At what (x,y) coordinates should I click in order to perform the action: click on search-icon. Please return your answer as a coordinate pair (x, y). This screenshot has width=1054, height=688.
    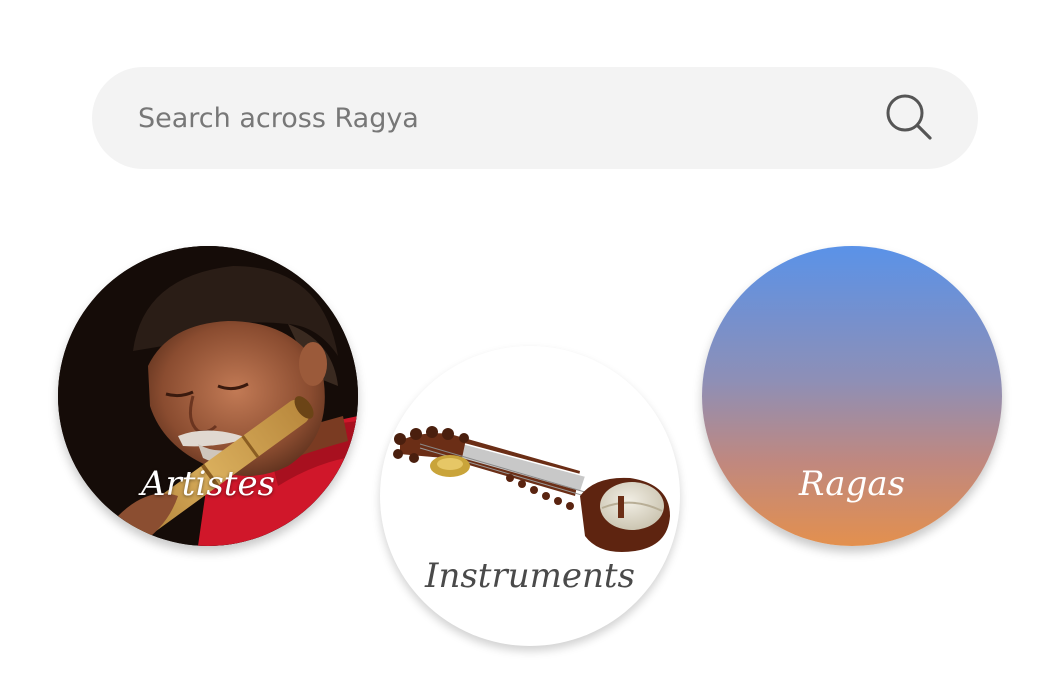
    Looking at the image, I should click on (910, 119).